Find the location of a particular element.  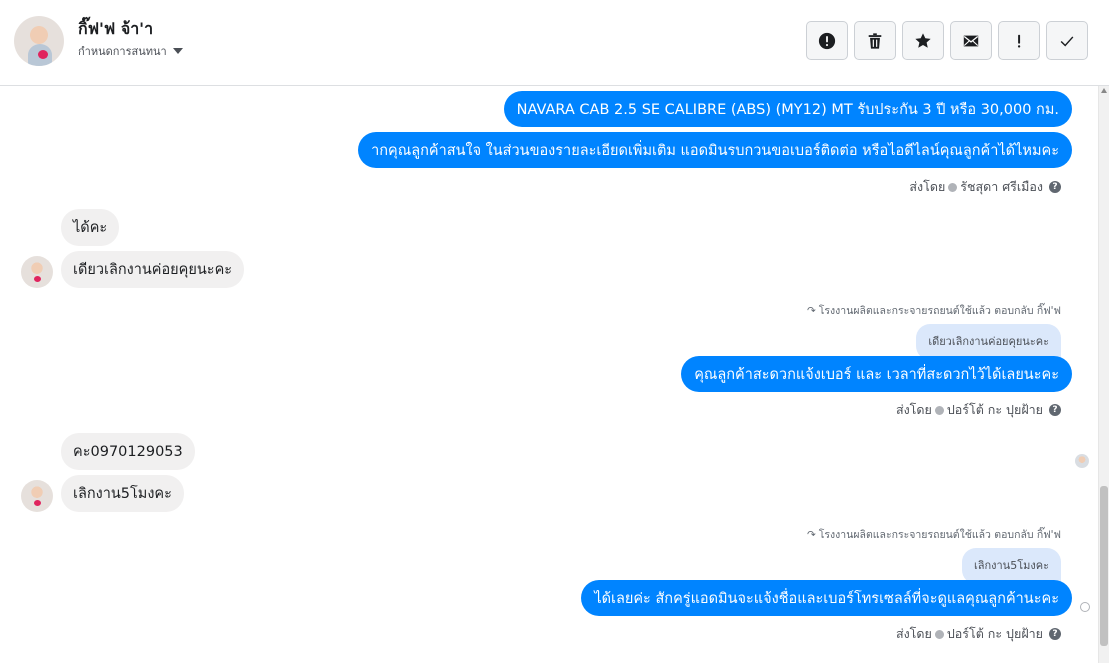

follow-up-button is located at coordinates (1019, 40).